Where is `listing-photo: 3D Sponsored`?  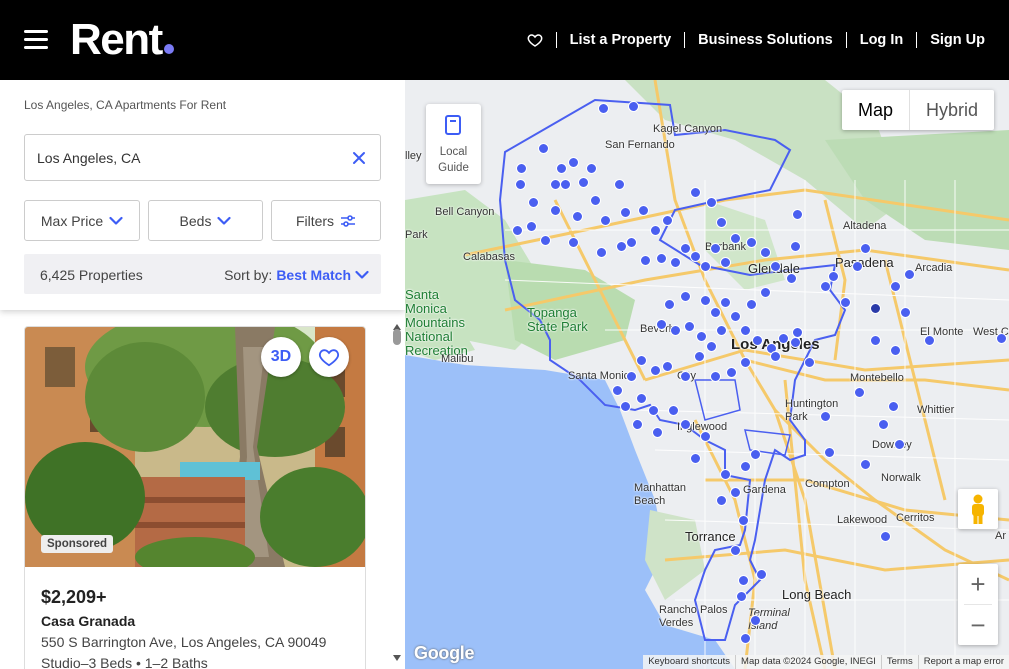
listing-photo: 3D Sponsored is located at coordinates (195, 447).